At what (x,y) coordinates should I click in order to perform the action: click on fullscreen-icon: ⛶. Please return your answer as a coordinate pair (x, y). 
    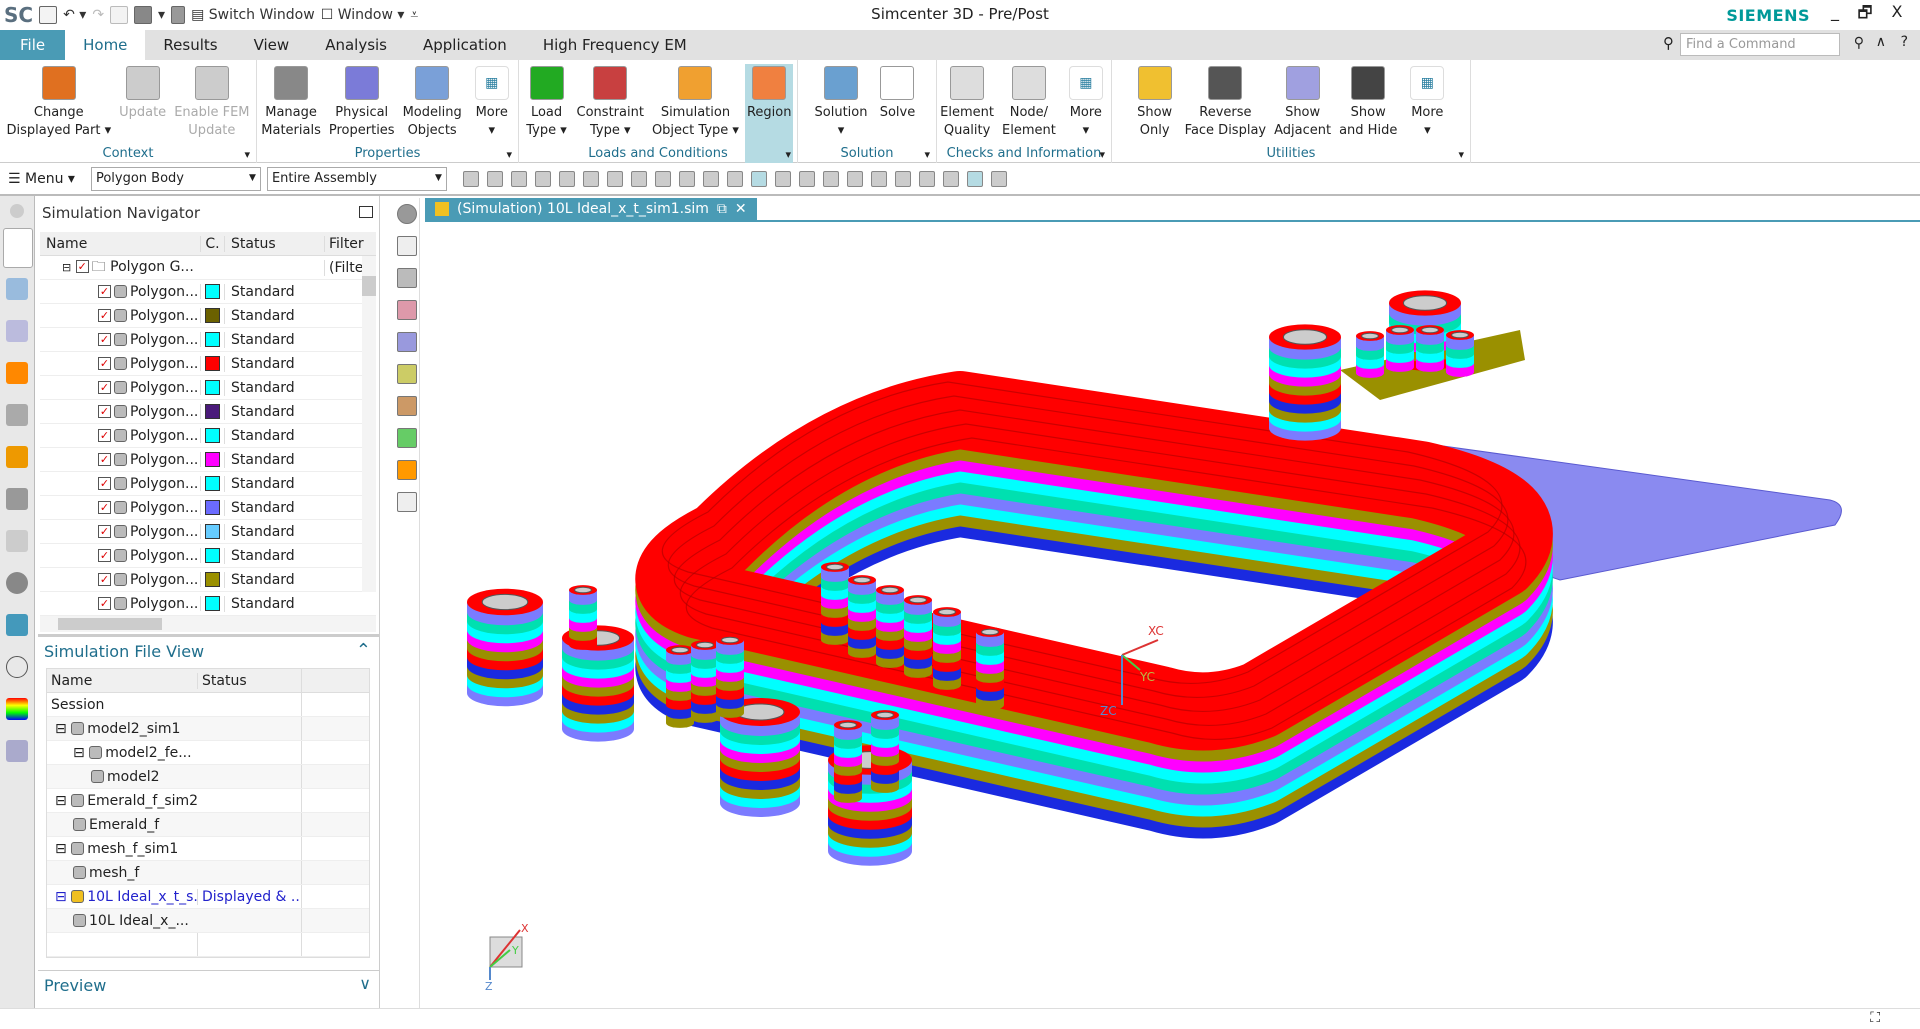
    Looking at the image, I should click on (1875, 1018).